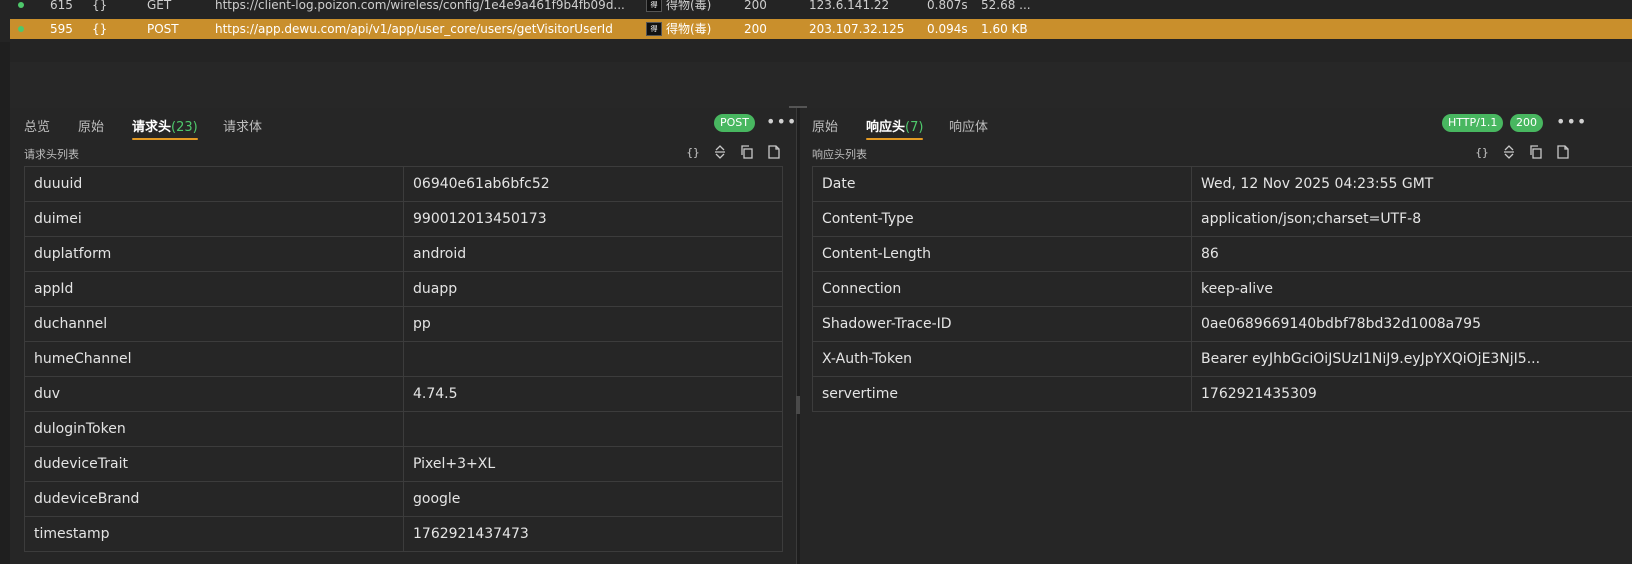 This screenshot has height=564, width=1632. Describe the element at coordinates (1411, 219) in the screenshot. I see `header-value: application/json;charset=UTF-8` at that location.